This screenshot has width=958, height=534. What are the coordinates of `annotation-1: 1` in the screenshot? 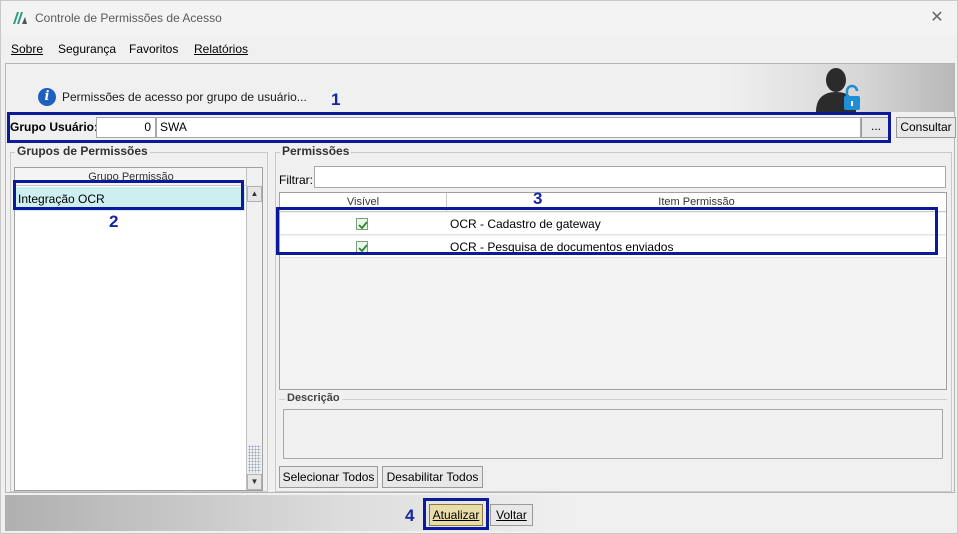 It's located at (336, 99).